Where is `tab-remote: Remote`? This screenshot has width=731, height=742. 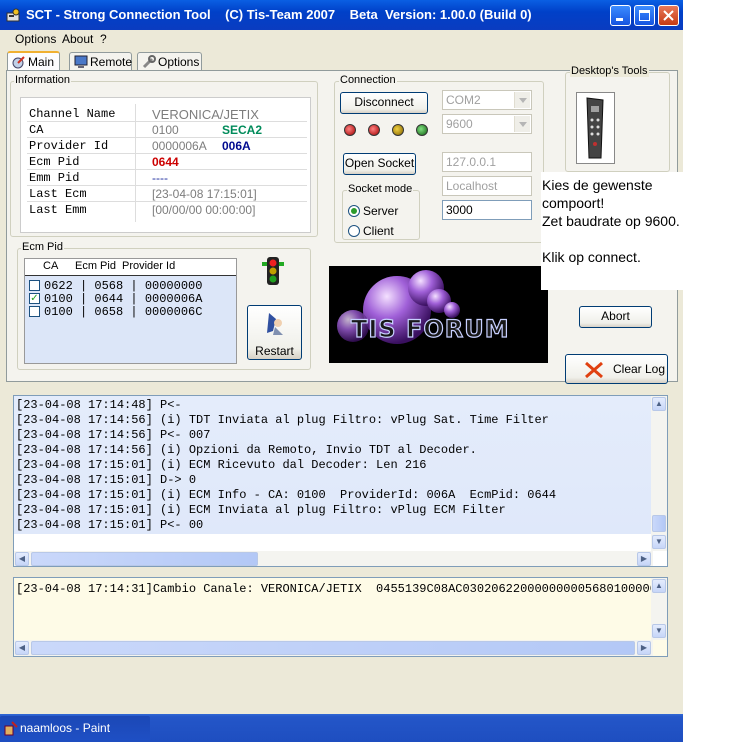
tab-remote: Remote is located at coordinates (100, 61).